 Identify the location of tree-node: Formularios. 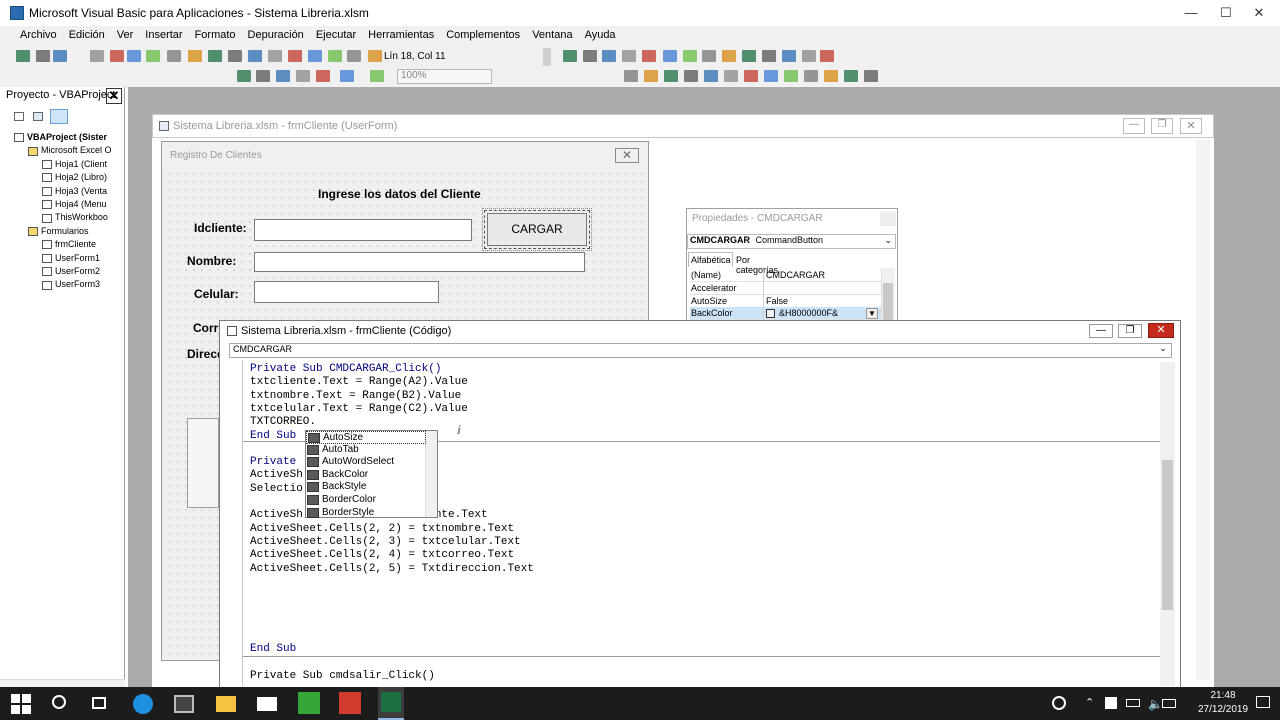
(58, 231).